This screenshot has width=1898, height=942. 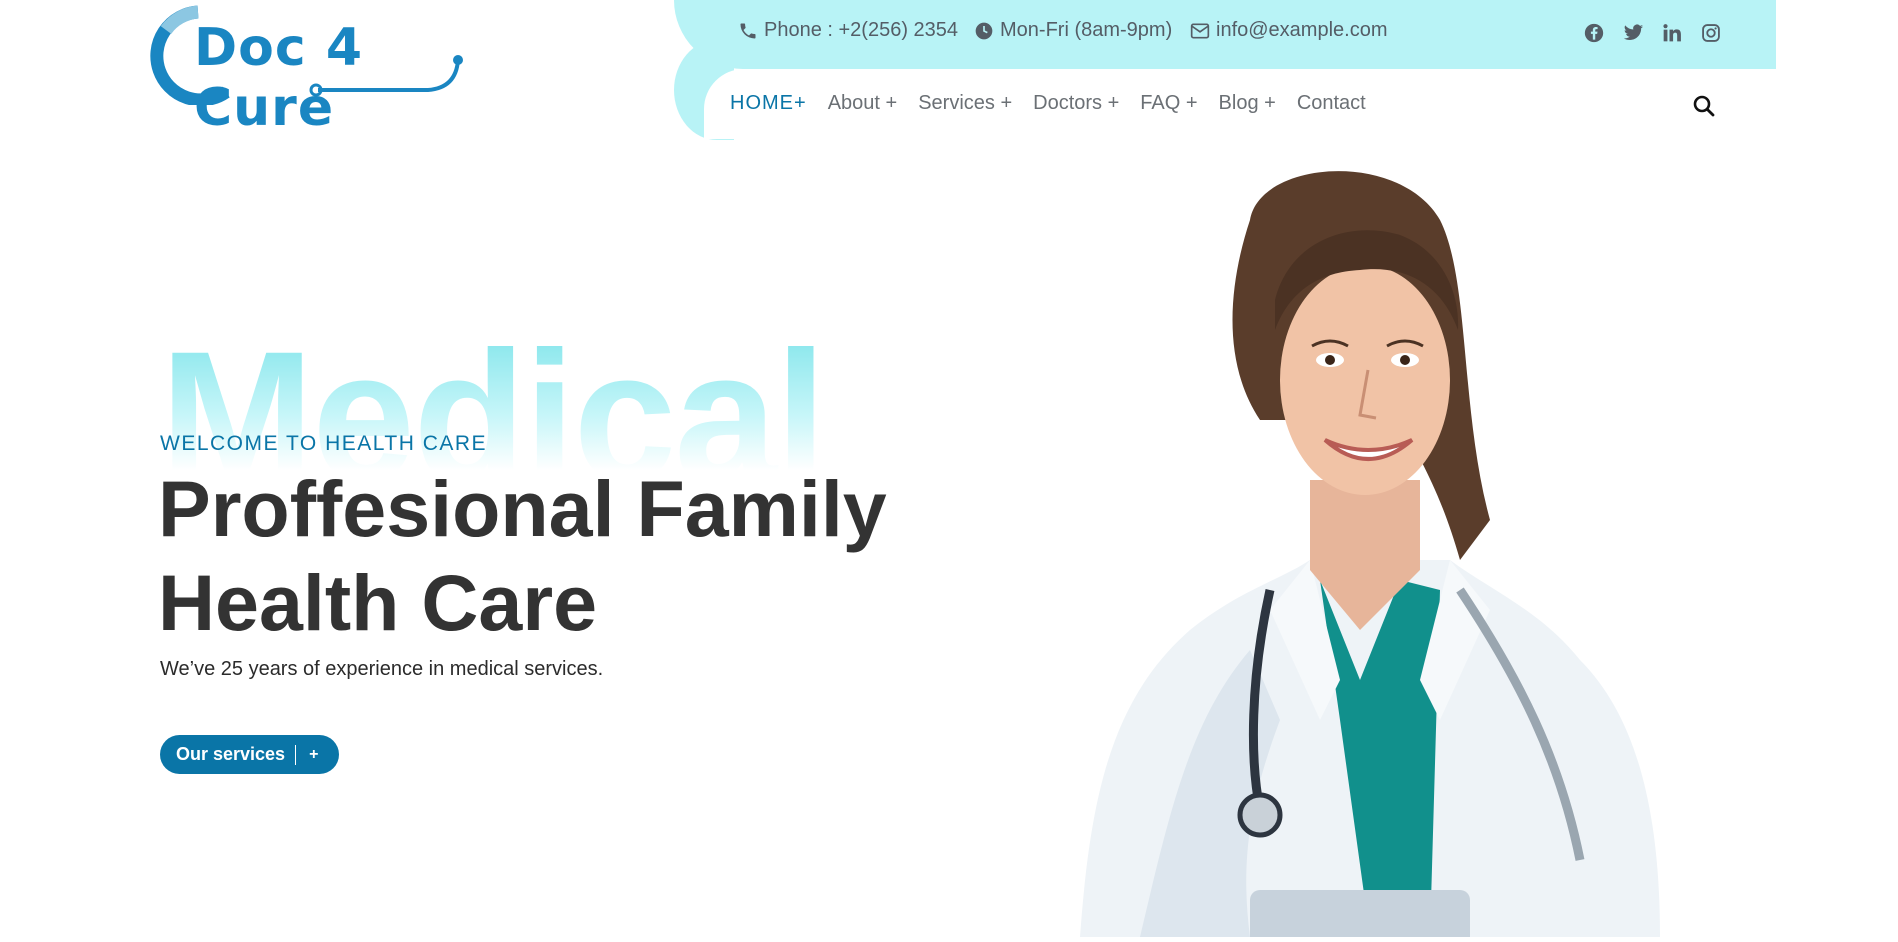 I want to click on hours-text: Mon-Fri (8am-9pm), so click(x=1086, y=30).